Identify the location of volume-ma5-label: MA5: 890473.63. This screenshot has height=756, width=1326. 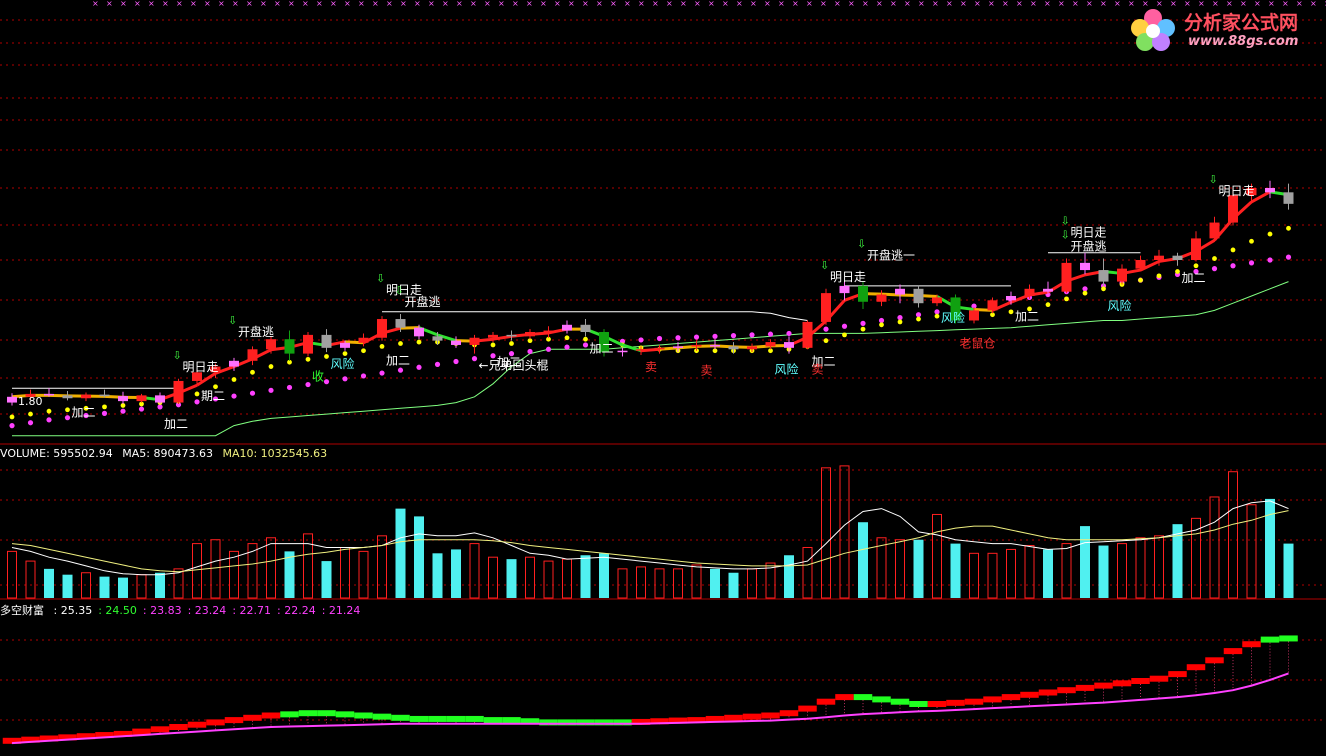
(167, 453).